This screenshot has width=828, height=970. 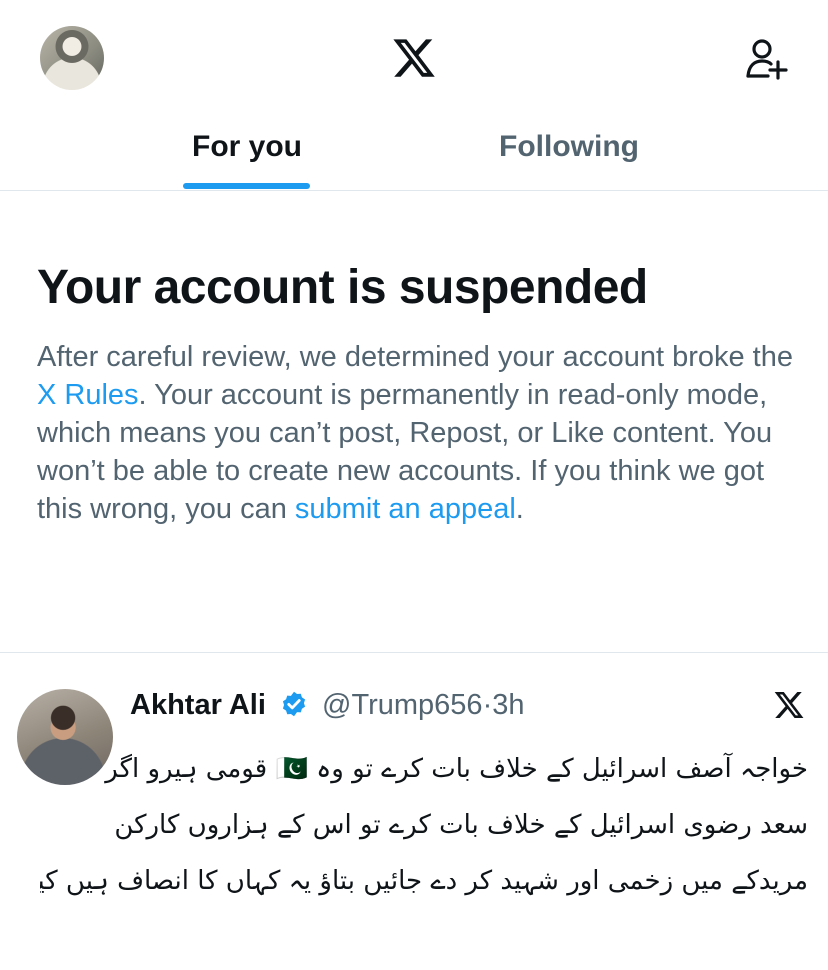 I want to click on tab-for-you: For you, so click(x=245, y=154).